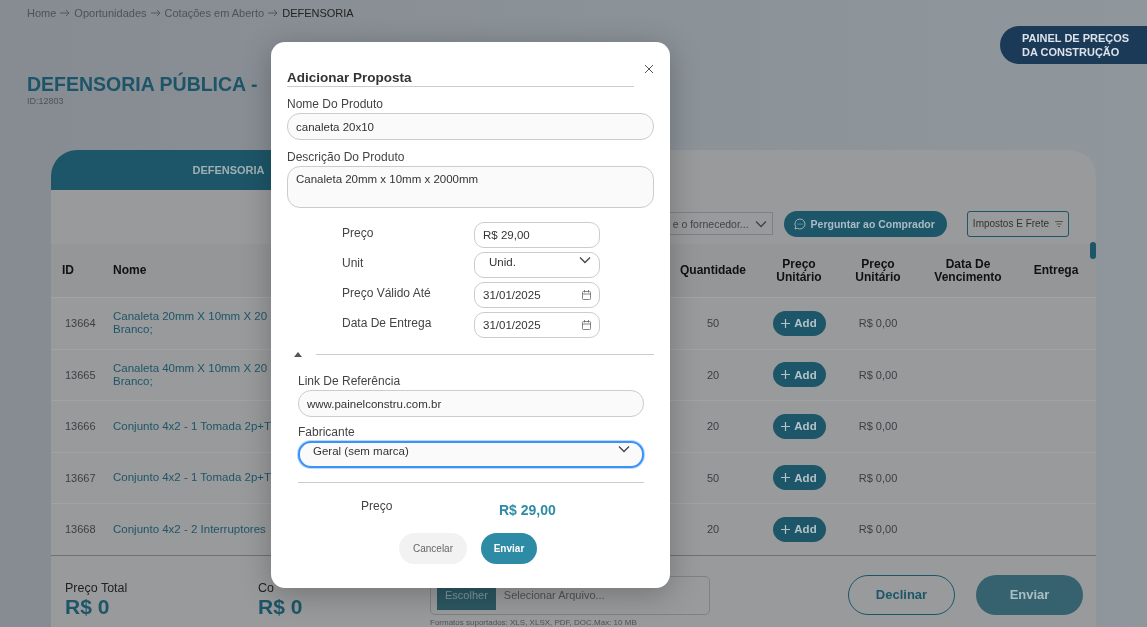 Image resolution: width=1147 pixels, height=627 pixels. What do you see at coordinates (1093, 250) in the screenshot?
I see `scrollbar-thumb` at bounding box center [1093, 250].